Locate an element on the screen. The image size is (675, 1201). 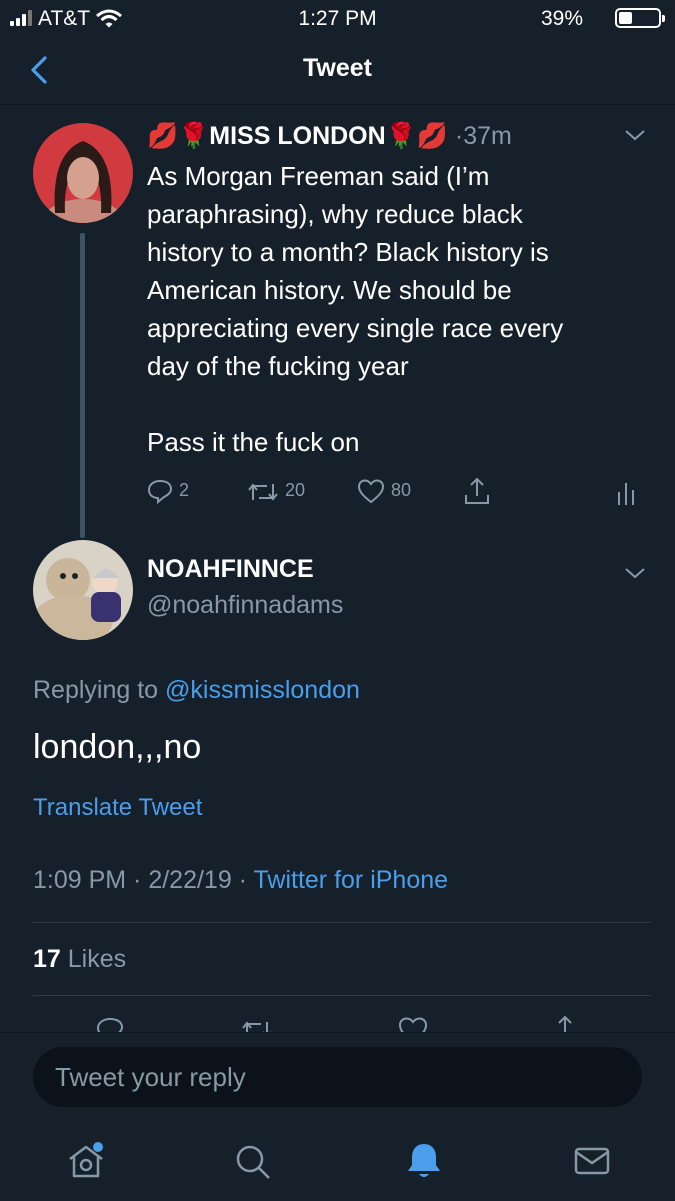
parent-tweet-actions: 2 20 80 is located at coordinates (397, 492).